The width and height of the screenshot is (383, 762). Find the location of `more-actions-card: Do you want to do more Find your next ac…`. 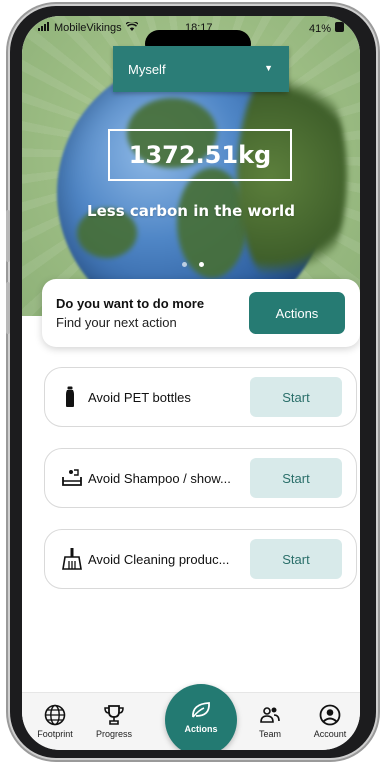

more-actions-card: Do you want to do more Find your next ac… is located at coordinates (201, 313).